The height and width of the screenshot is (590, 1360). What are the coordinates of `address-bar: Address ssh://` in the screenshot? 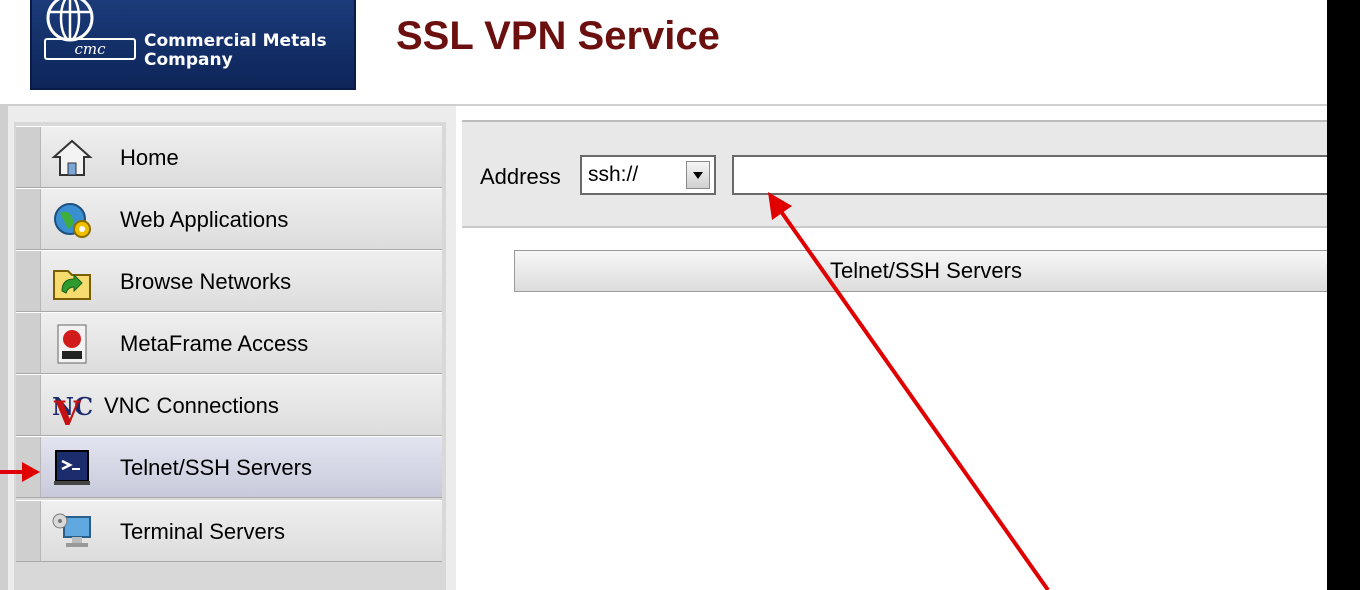 It's located at (897, 174).